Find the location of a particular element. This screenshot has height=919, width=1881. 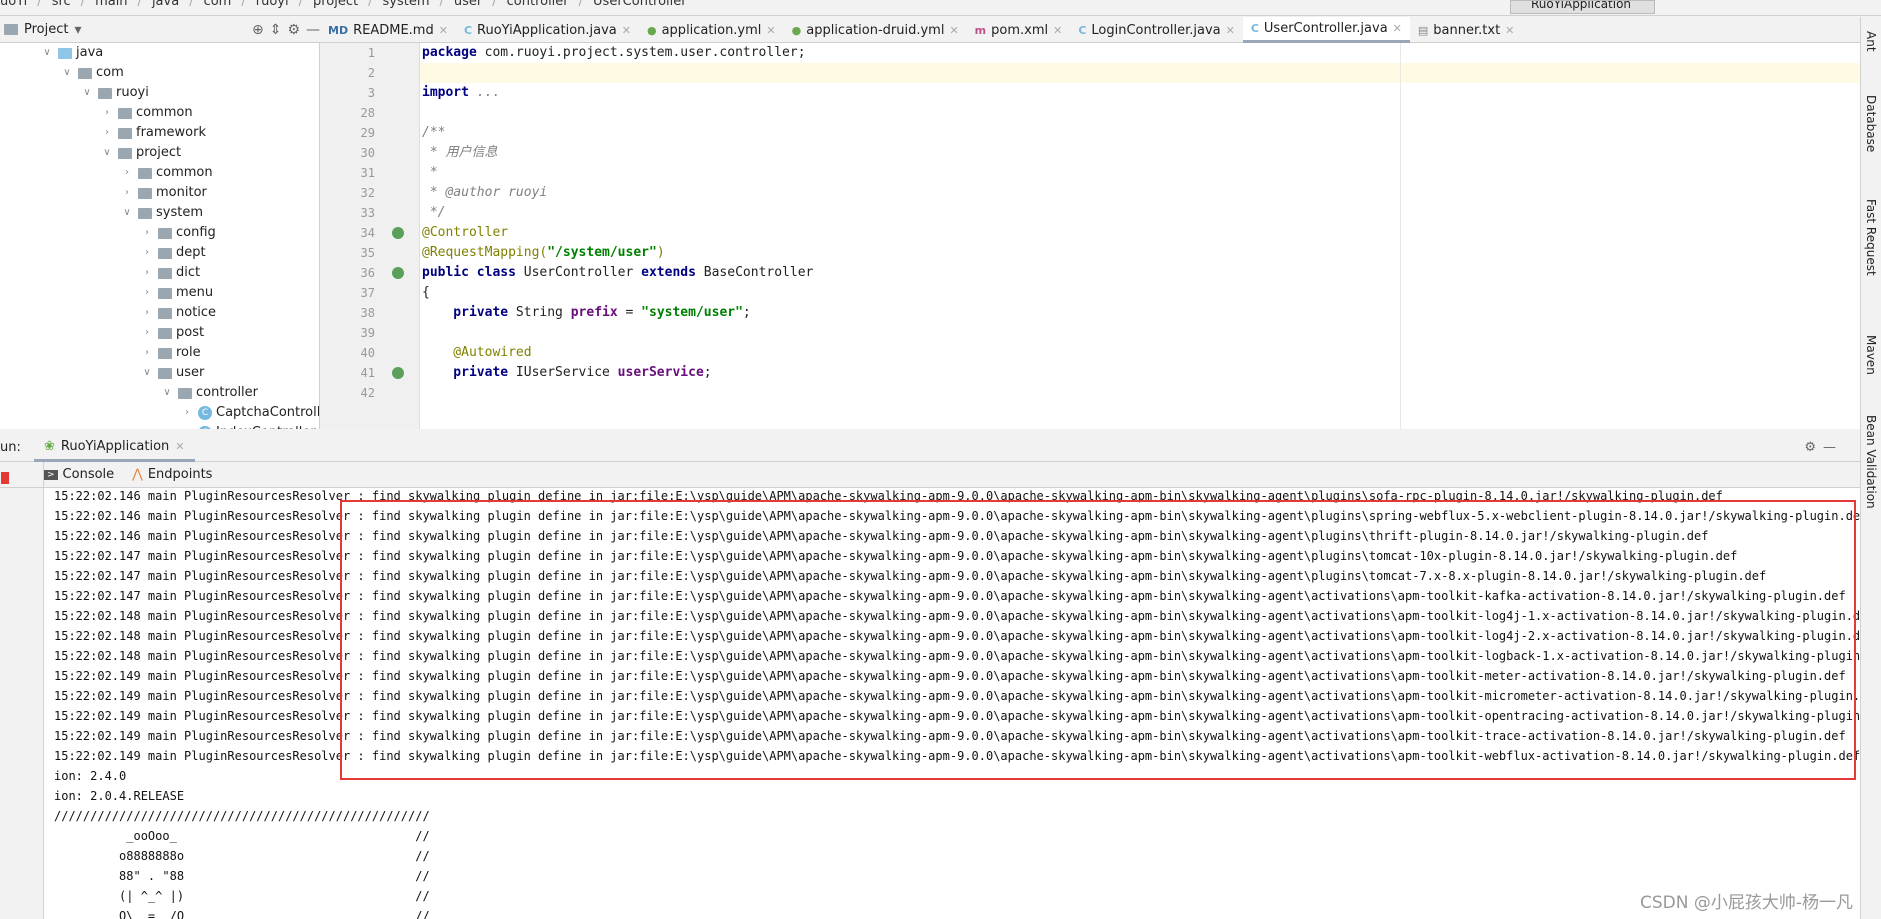

breadcrumb-item: ruoyi is located at coordinates (272, 4).